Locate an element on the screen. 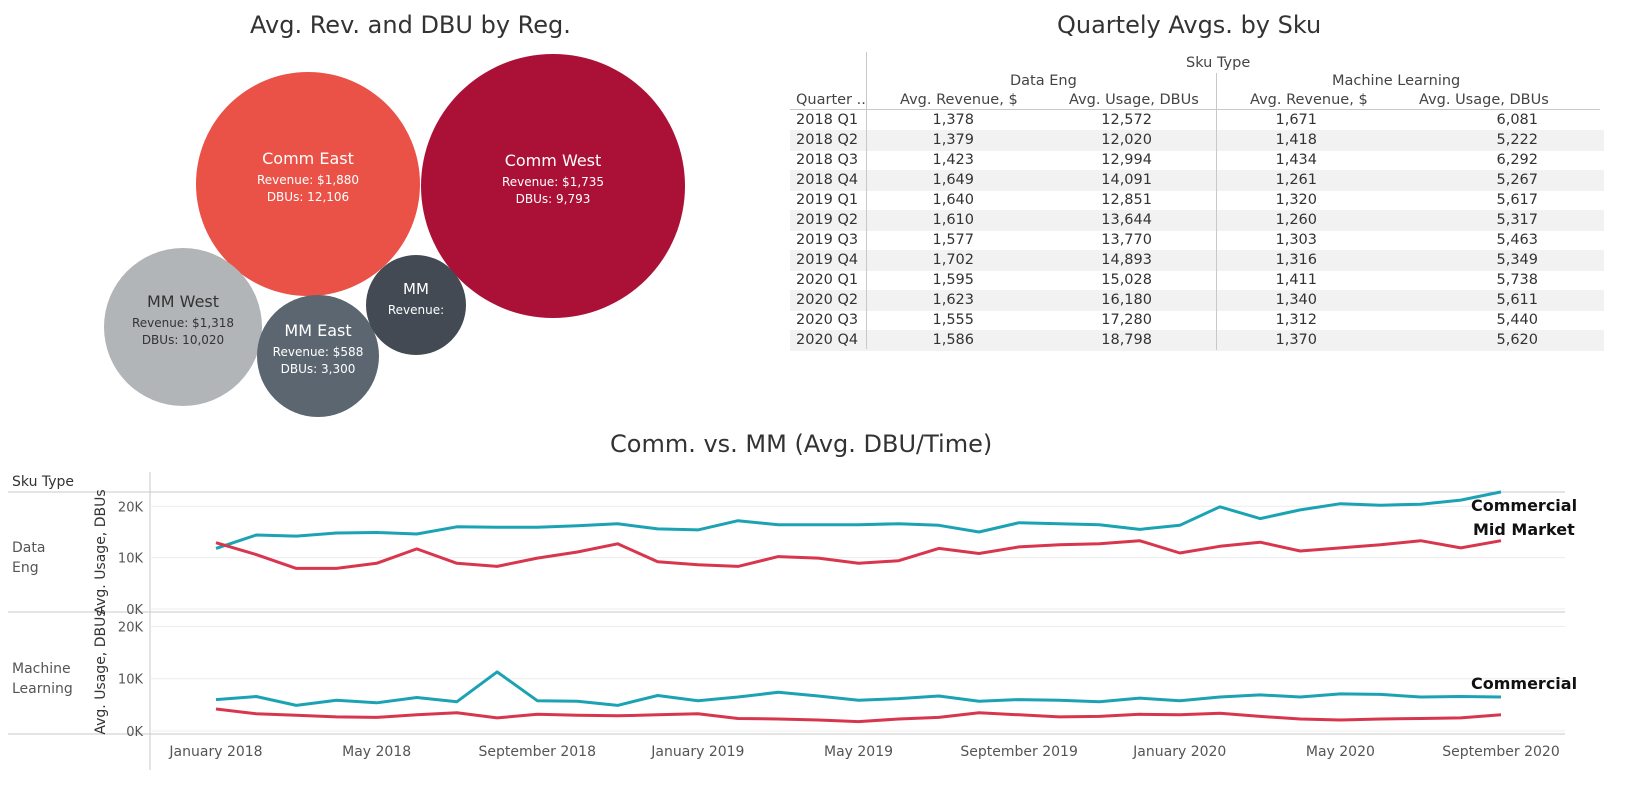 This screenshot has height=806, width=1641. x-tick-label: May 2020 is located at coordinates (1340, 752).